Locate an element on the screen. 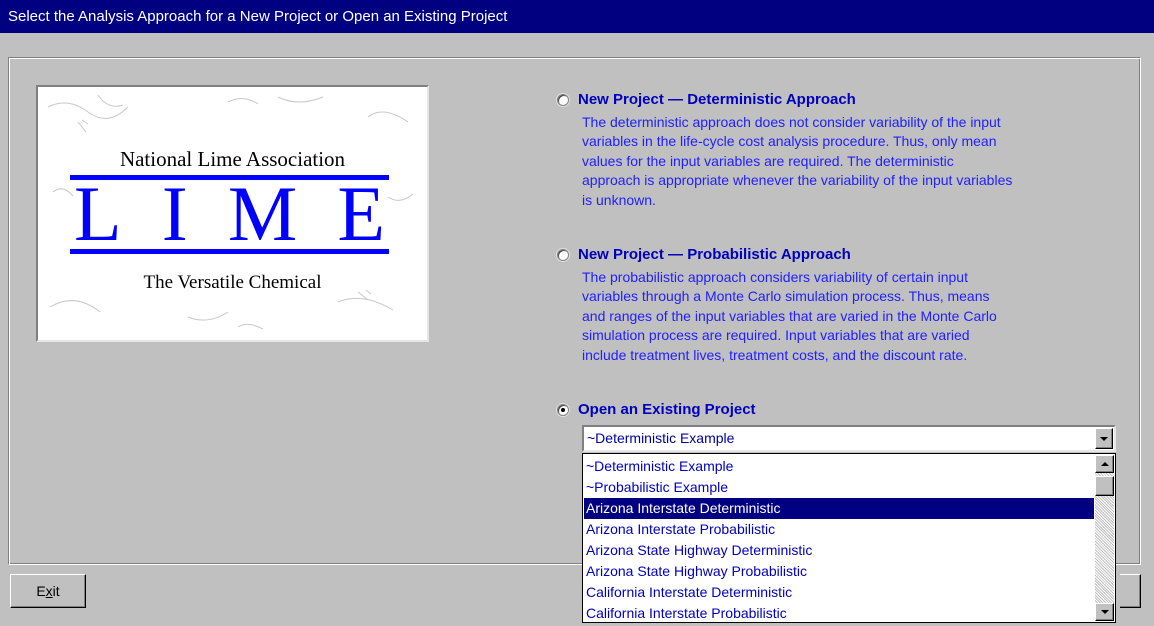 Image resolution: width=1154 pixels, height=626 pixels. arrow-down-icon is located at coordinates (1104, 612).